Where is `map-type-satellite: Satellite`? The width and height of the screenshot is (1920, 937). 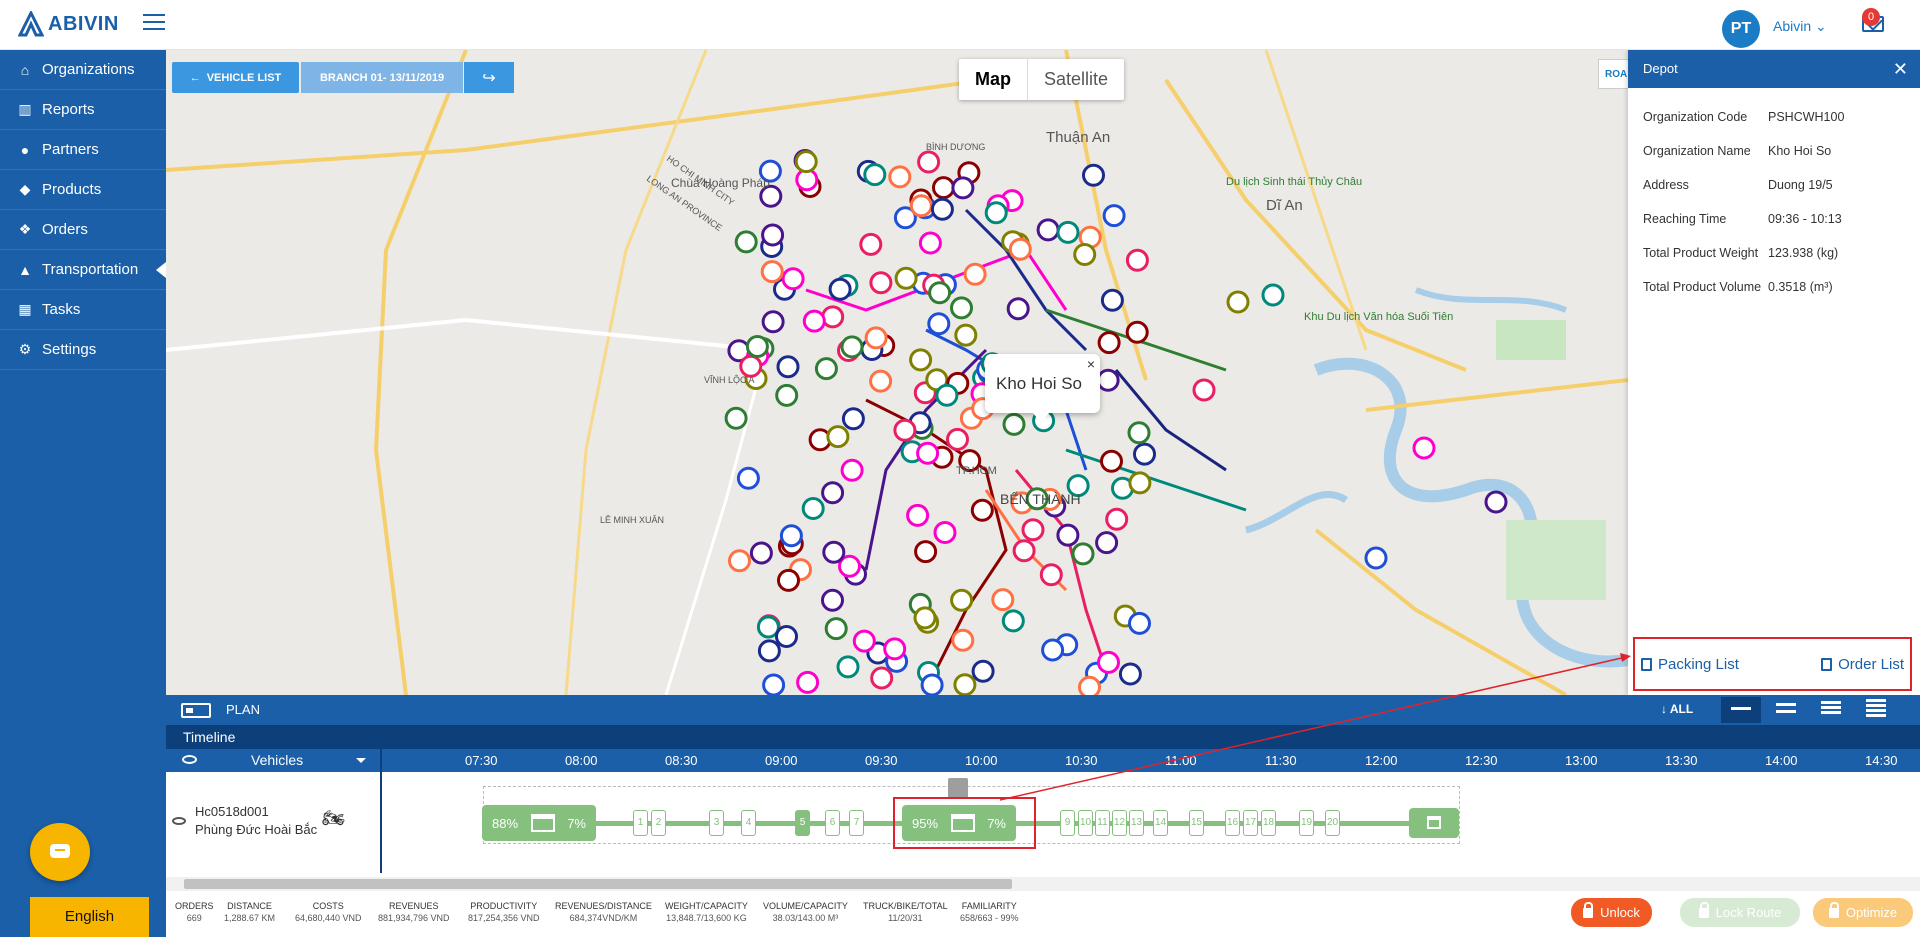
map-type-satellite: Satellite is located at coordinates (1075, 79).